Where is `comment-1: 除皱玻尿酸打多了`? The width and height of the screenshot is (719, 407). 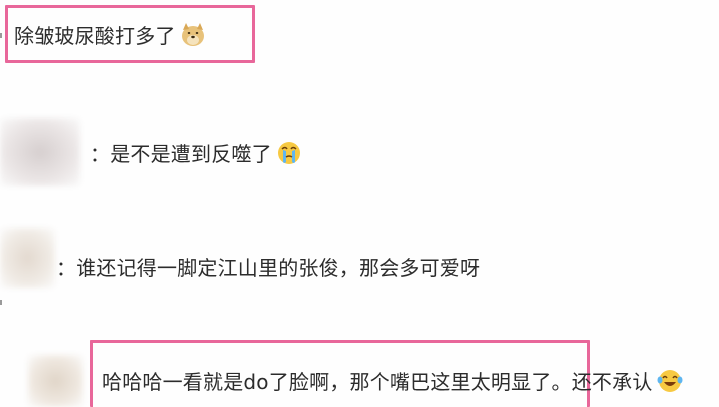
comment-1: 除皱玻尿酸打多了 is located at coordinates (110, 34).